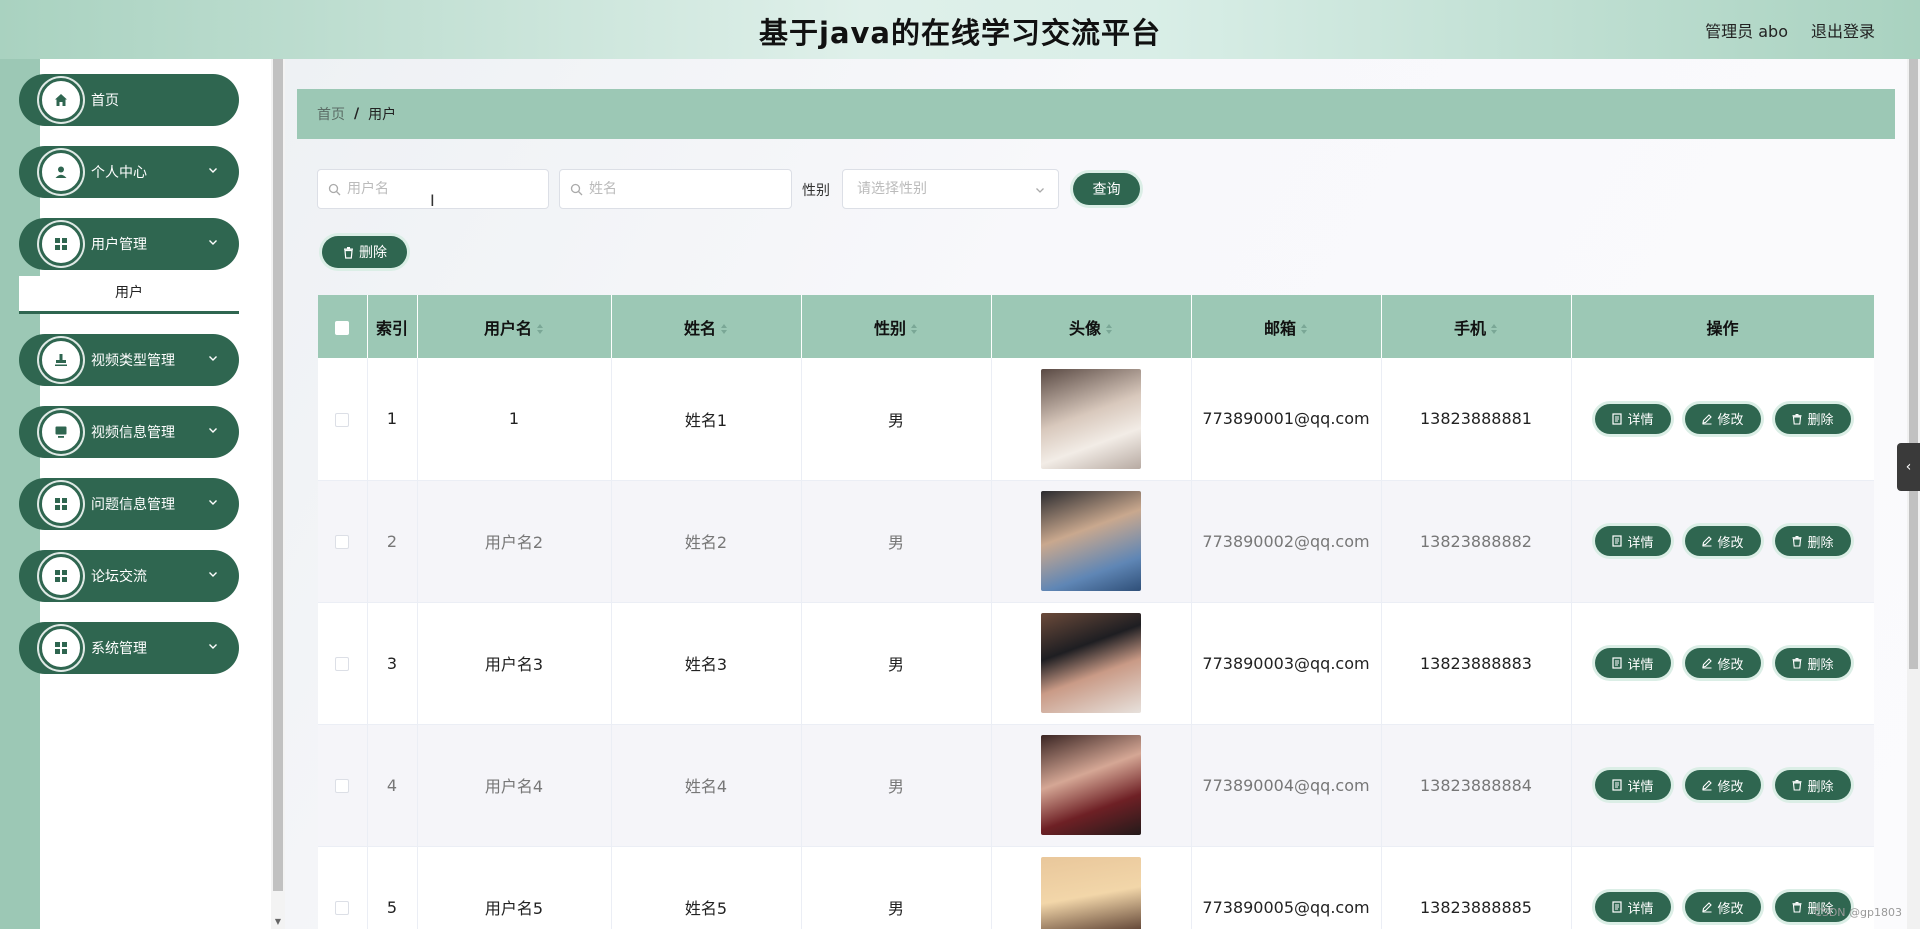 This screenshot has width=1920, height=929. I want to click on sidebar-item-home: 首页, so click(129, 100).